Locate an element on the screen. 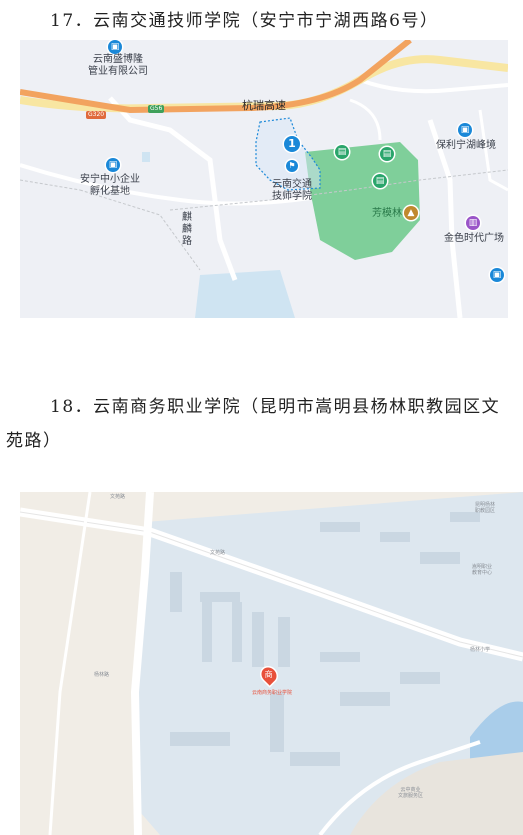  heading-item-17: 17．云南交通技师学院（安宁市宁湖西路6号） is located at coordinates (244, 21).